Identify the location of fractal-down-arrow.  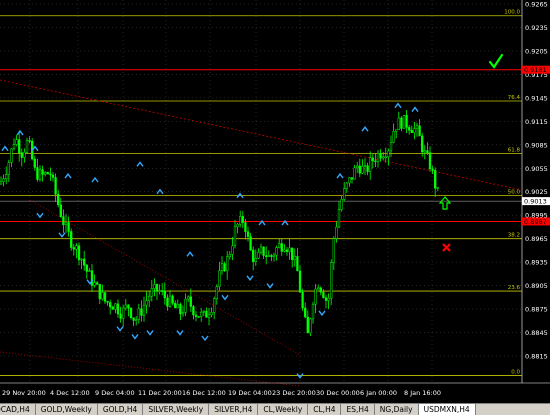
(225, 297).